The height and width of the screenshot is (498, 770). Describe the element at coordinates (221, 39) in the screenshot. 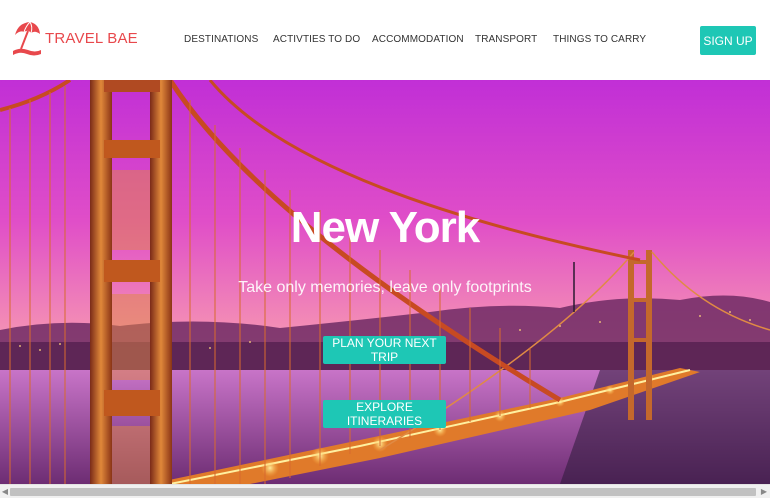

I see `nav-destinations: DESTINATIONS` at that location.